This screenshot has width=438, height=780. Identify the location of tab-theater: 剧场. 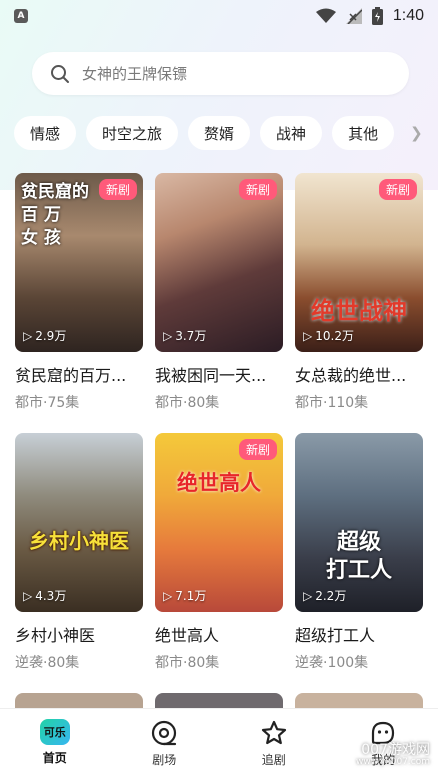
(165, 744).